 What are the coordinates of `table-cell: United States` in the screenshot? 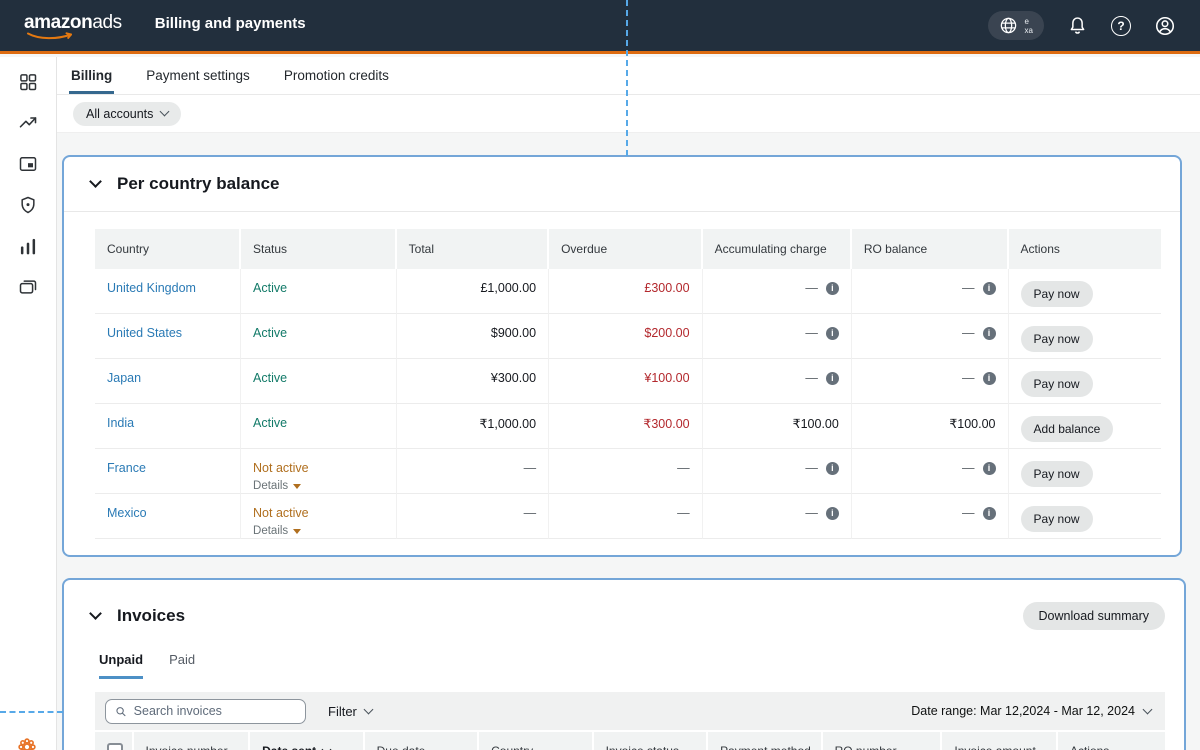 It's located at (168, 336).